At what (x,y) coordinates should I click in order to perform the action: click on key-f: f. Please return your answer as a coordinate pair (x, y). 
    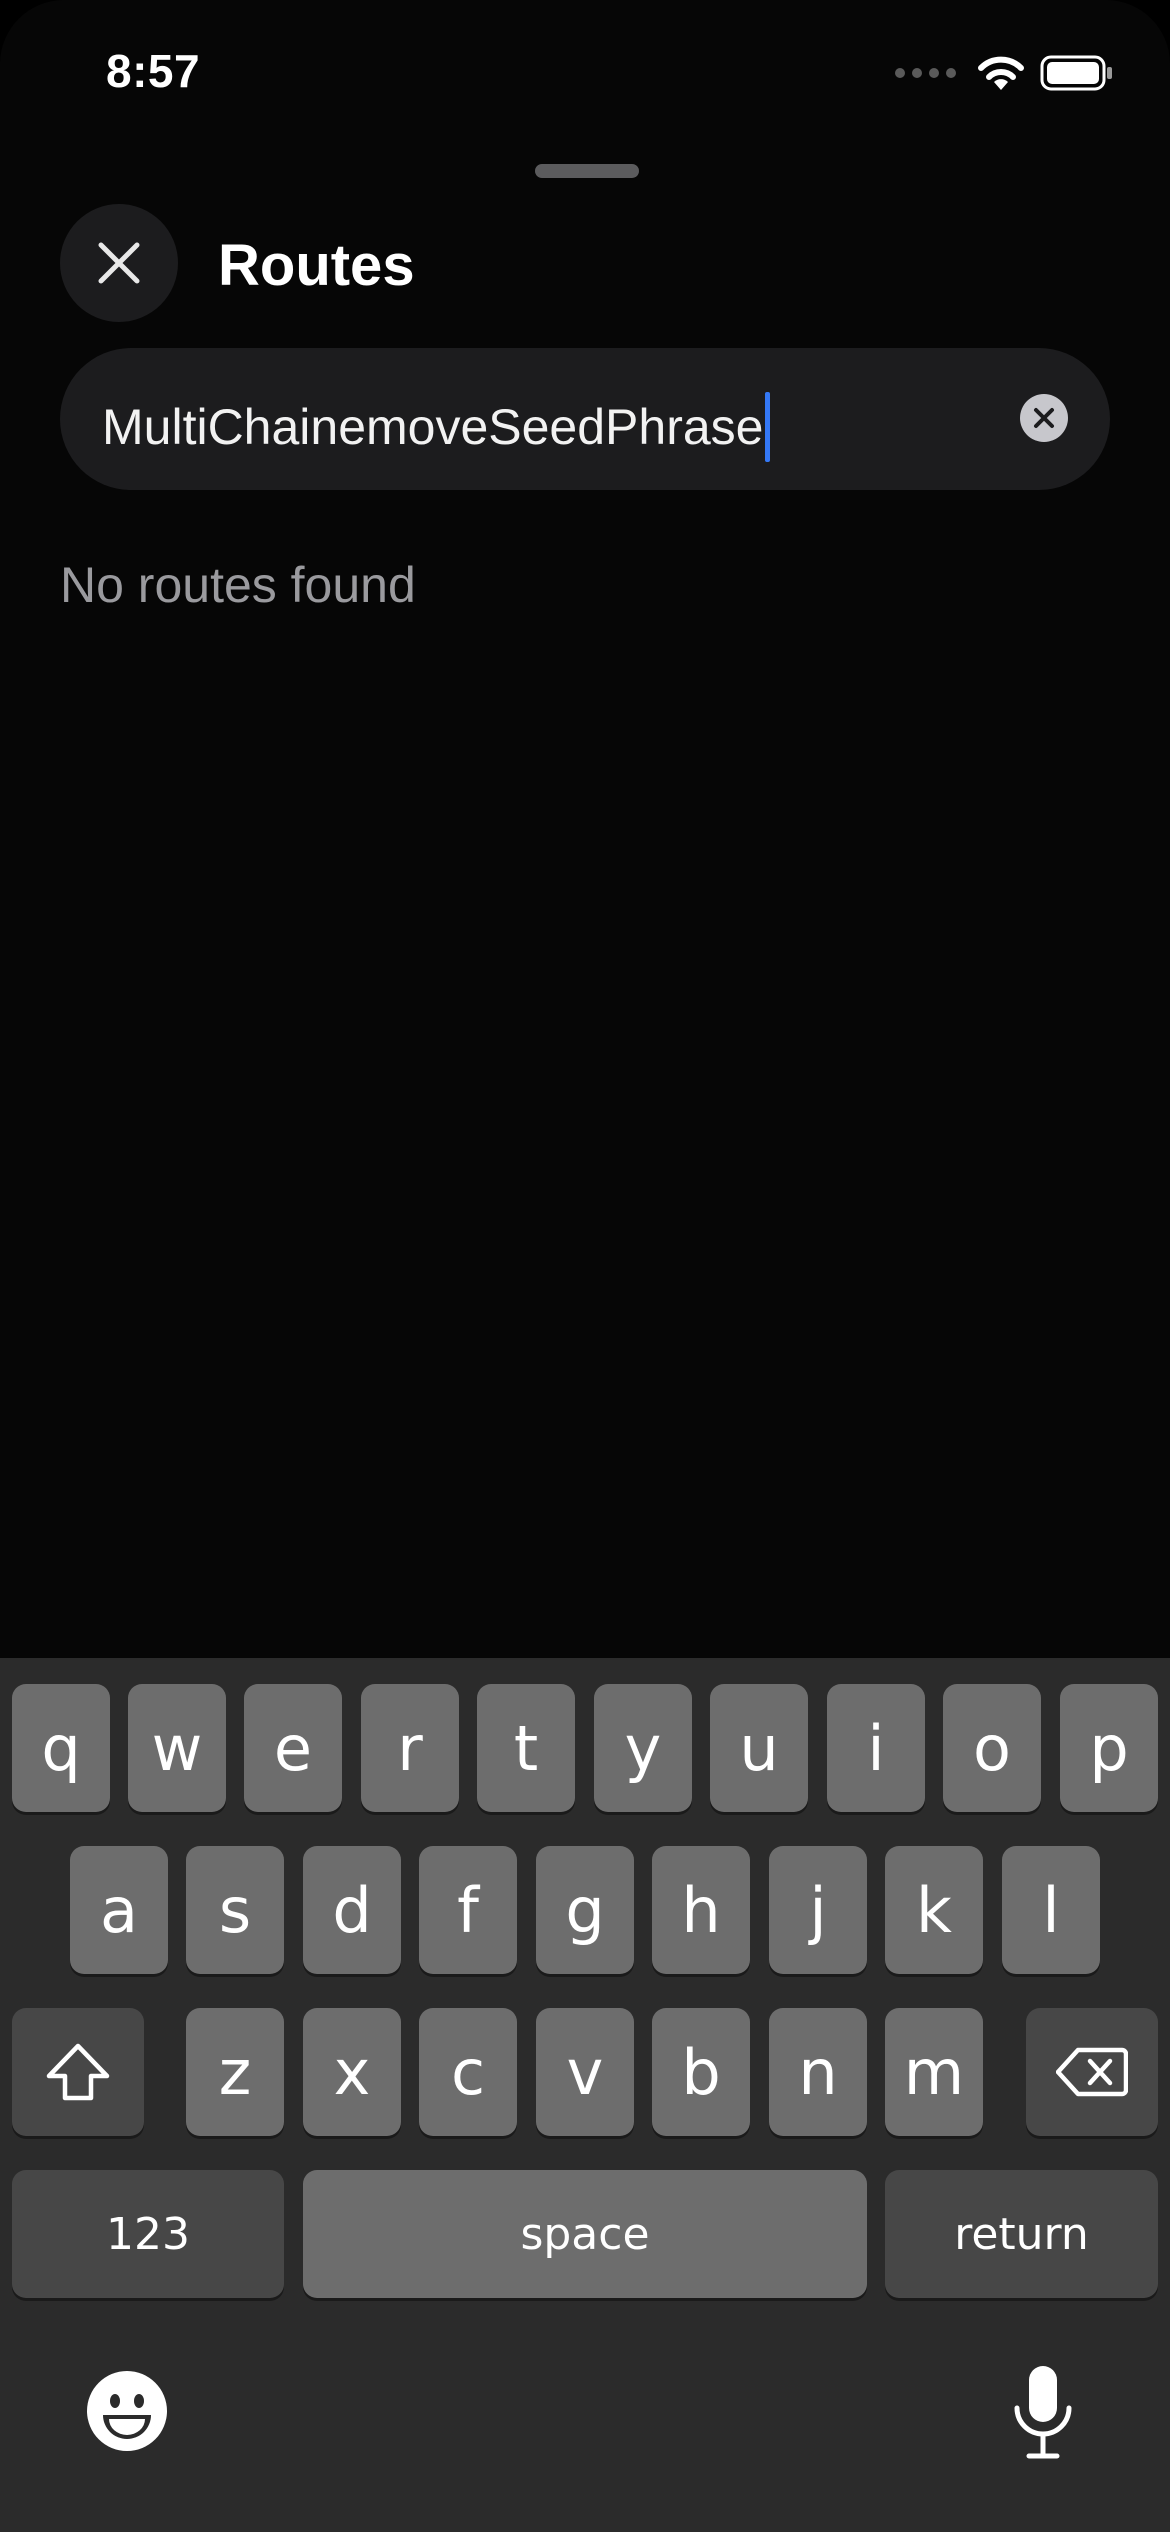
    Looking at the image, I should click on (468, 1910).